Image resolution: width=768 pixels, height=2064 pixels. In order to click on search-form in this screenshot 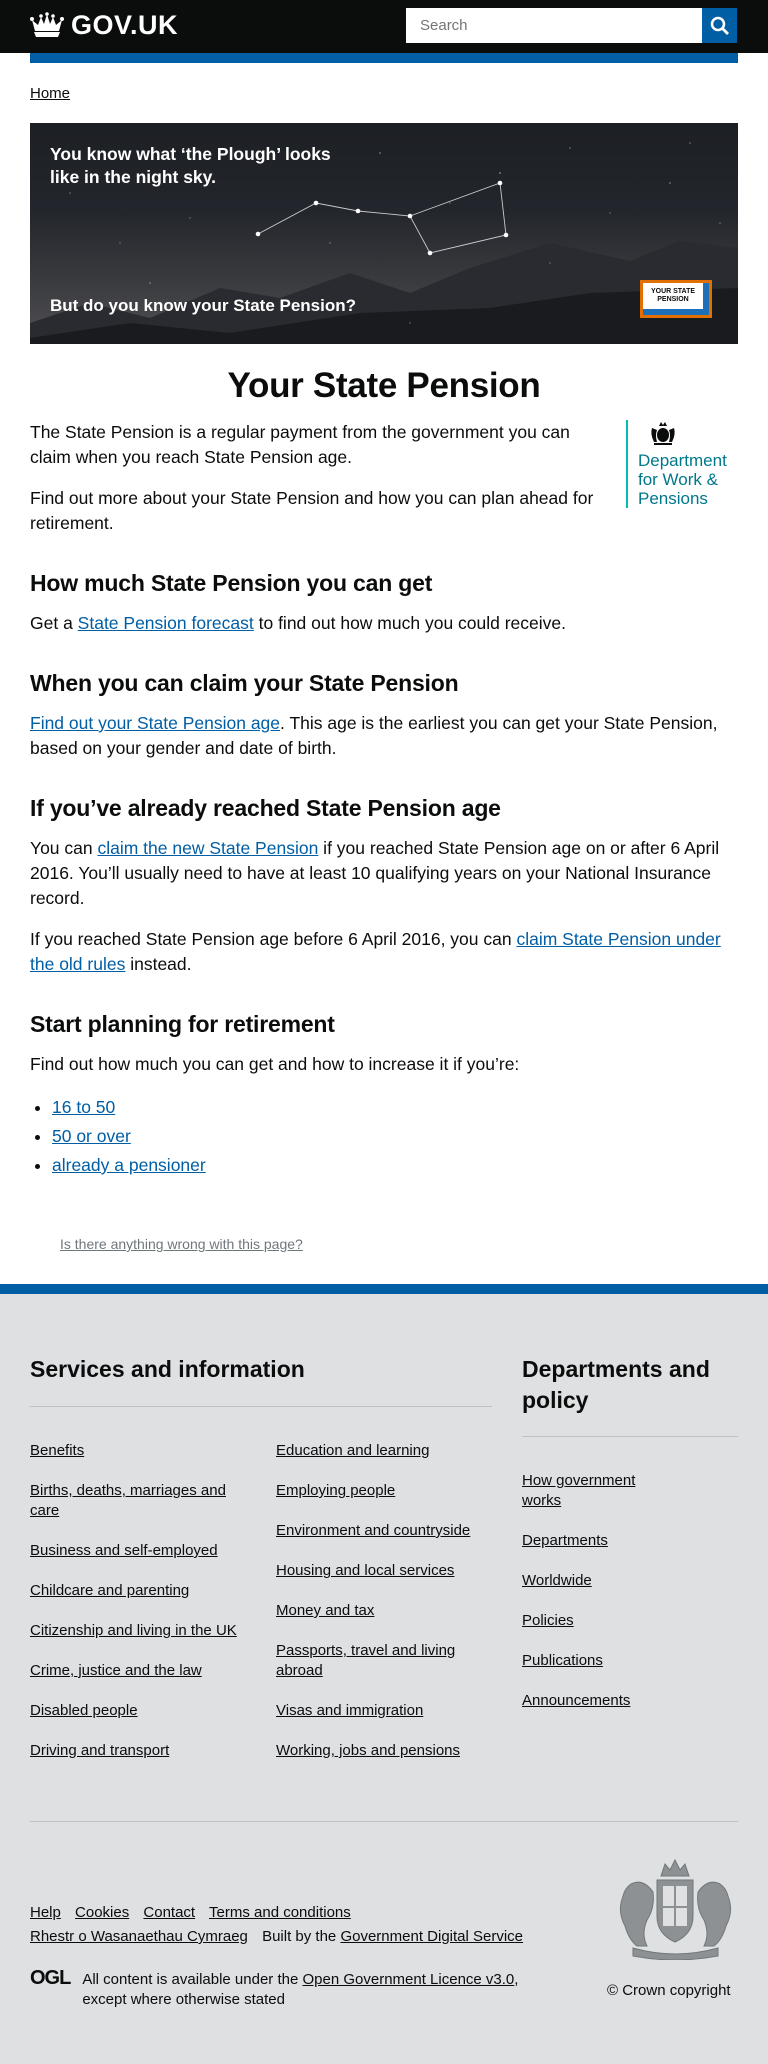, I will do `click(571, 25)`.